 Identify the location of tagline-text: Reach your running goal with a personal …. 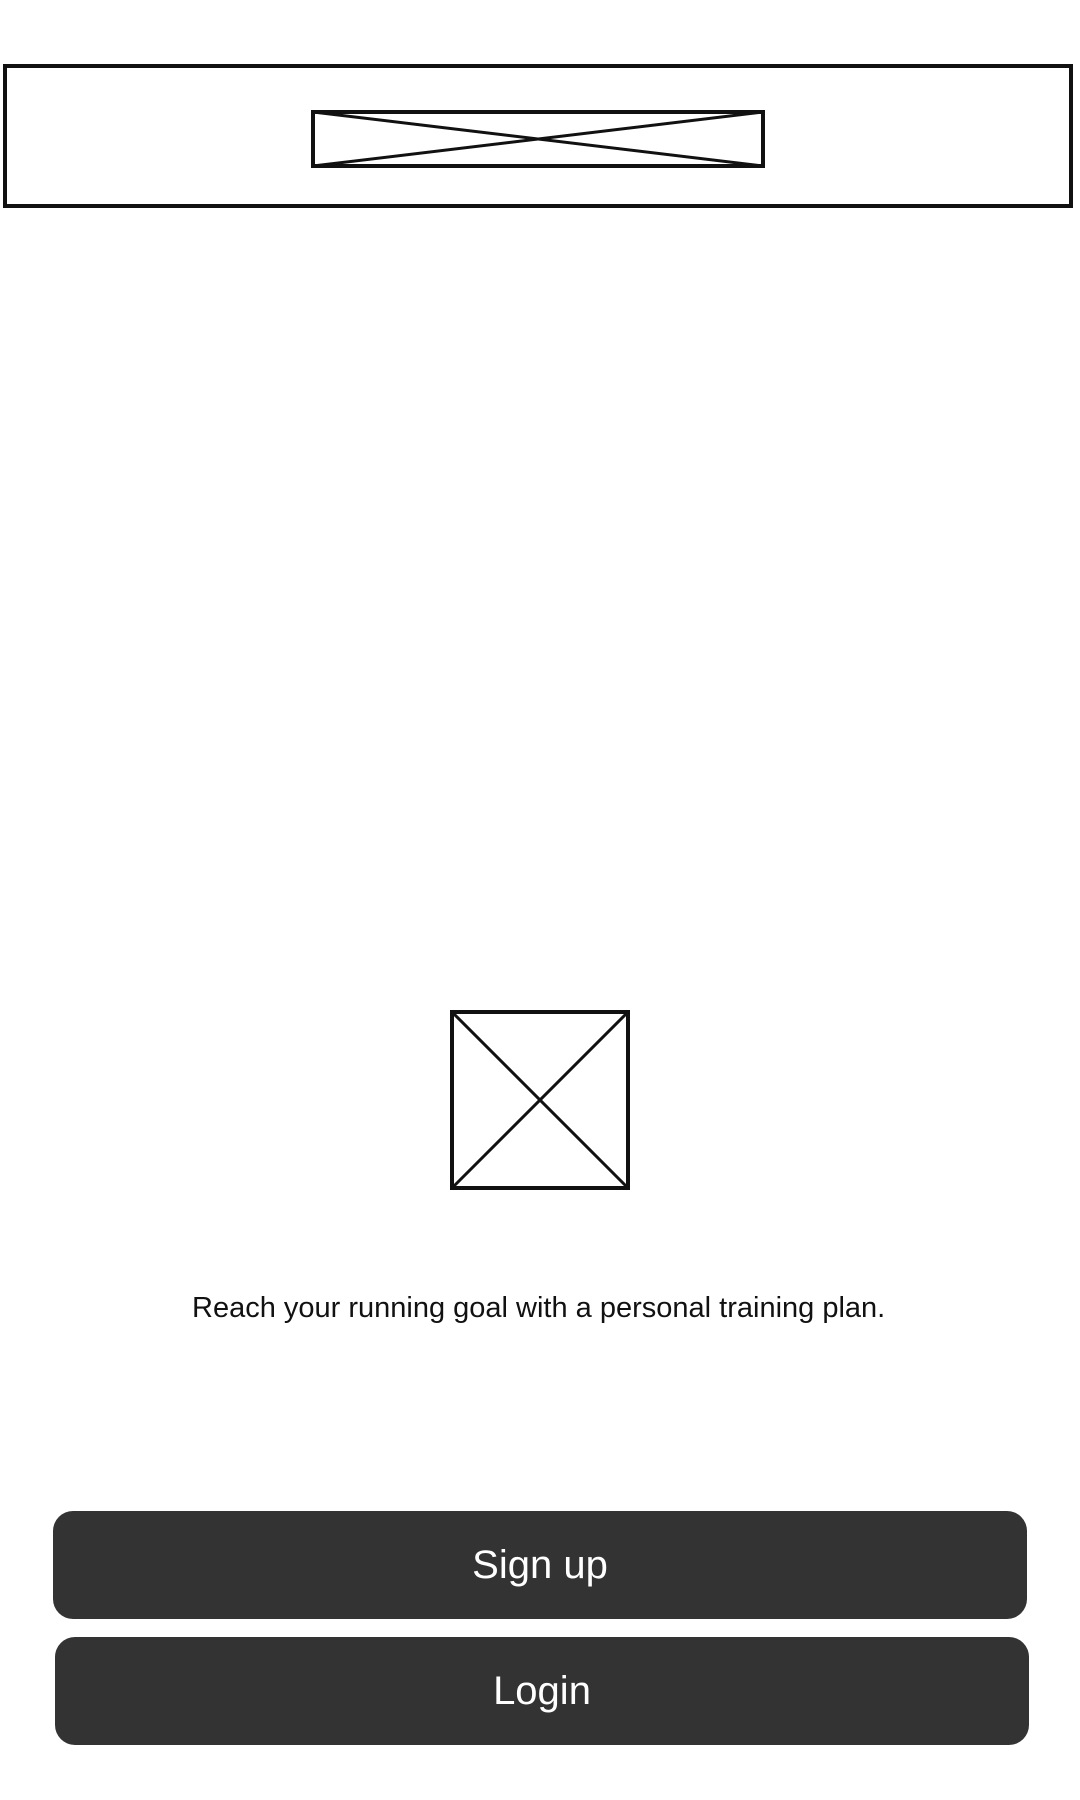
(539, 1308).